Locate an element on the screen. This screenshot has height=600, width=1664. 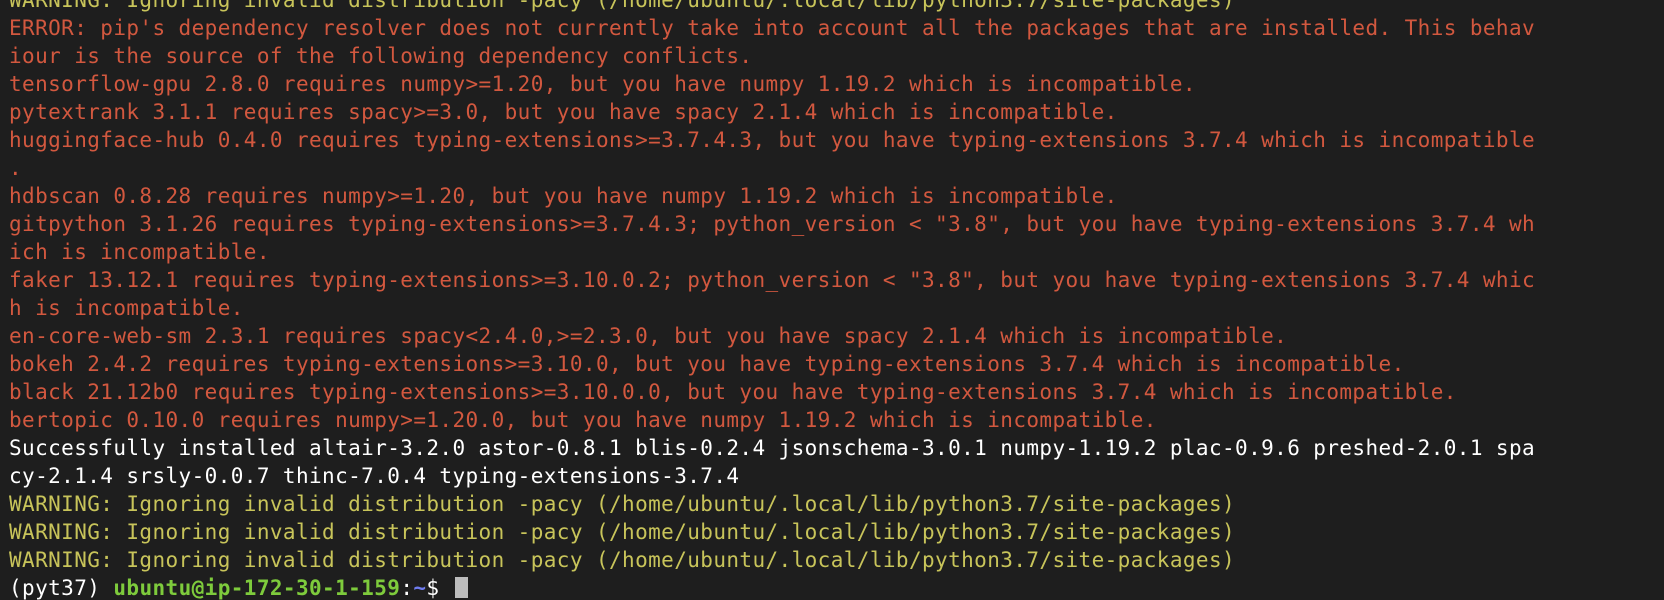
prompt-user-host: ubuntu@ip-172-30-1-159 is located at coordinates (257, 588).